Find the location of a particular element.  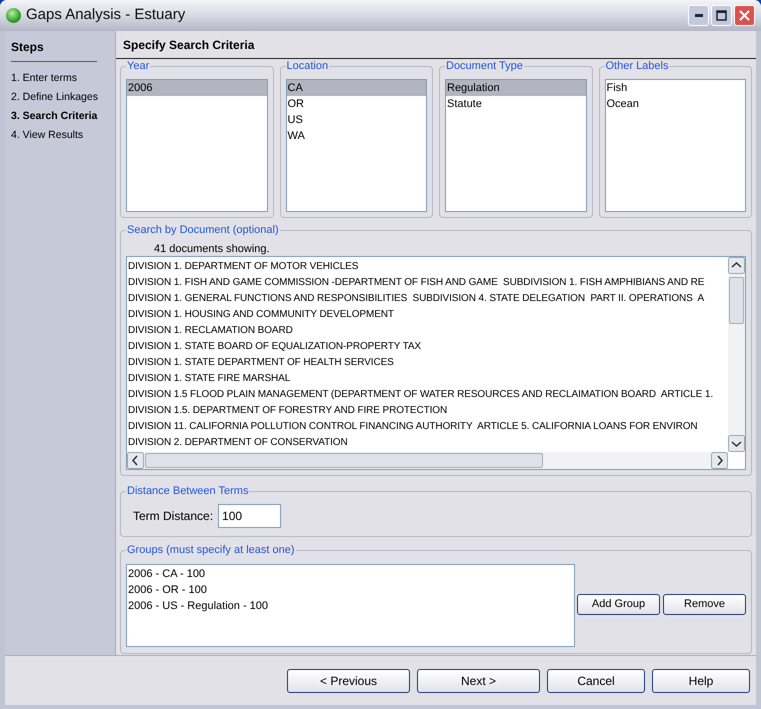

term-distance-label: Term Distance: is located at coordinates (173, 516).